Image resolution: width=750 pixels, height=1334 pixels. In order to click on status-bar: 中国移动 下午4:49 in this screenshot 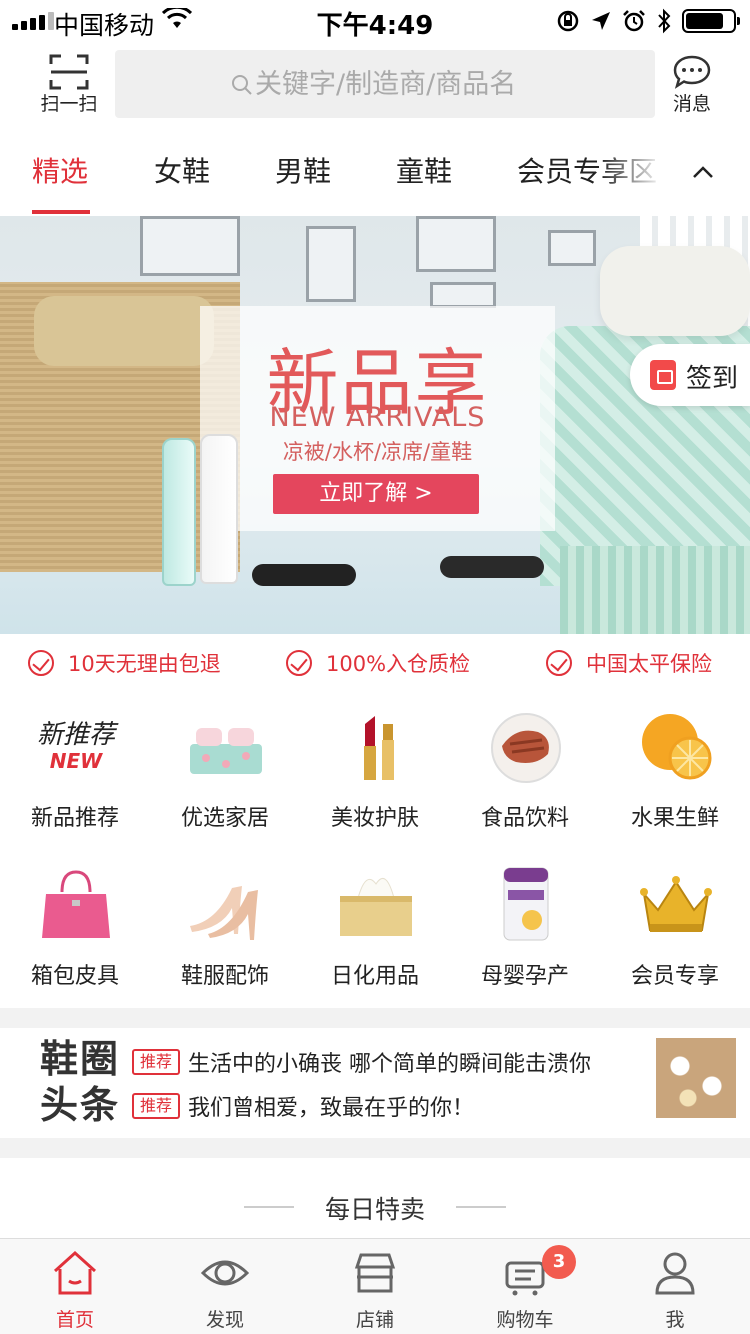, I will do `click(375, 20)`.